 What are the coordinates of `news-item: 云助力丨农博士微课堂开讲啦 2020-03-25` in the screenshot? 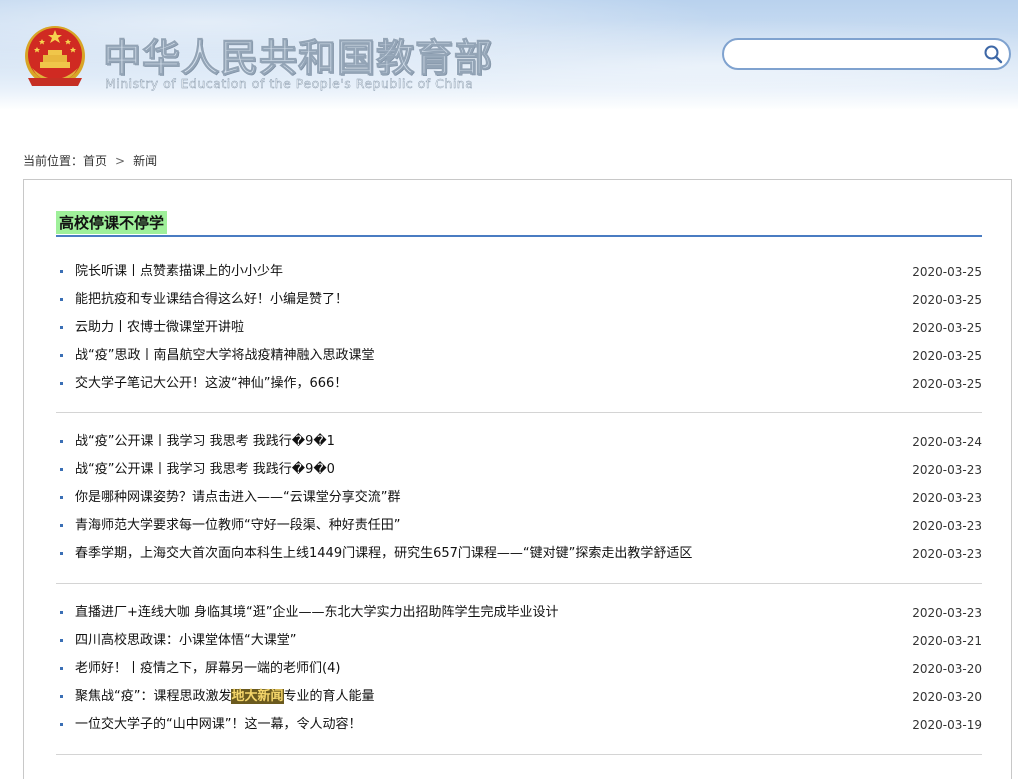 It's located at (519, 328).